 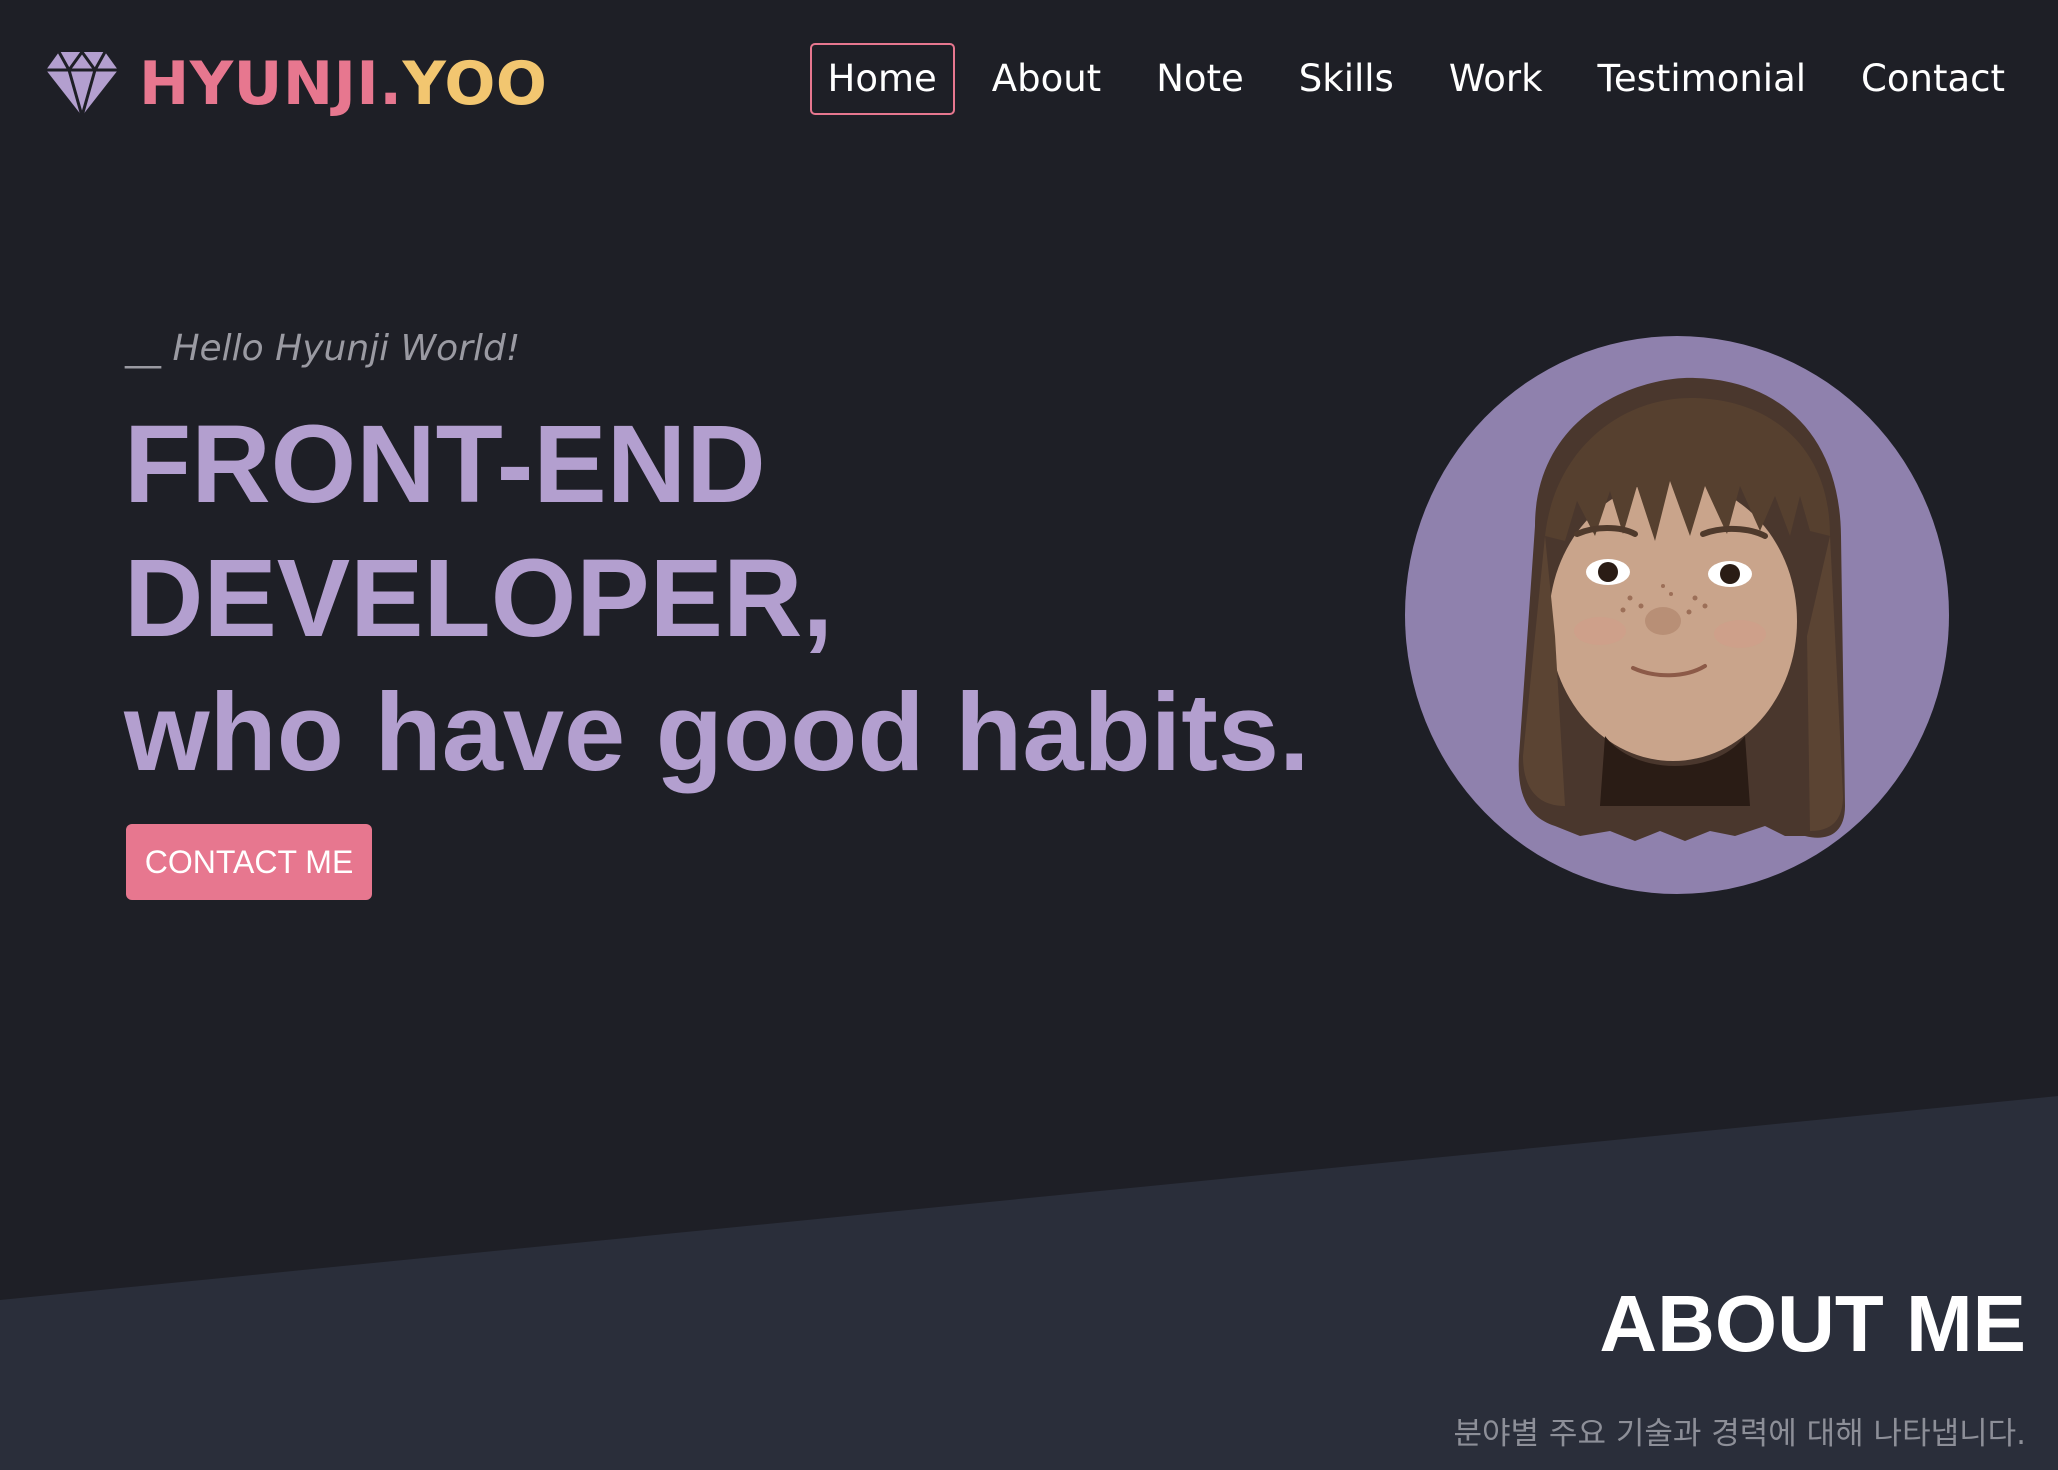 What do you see at coordinates (1702, 79) in the screenshot?
I see `nav-item-testimonial: Testimonial` at bounding box center [1702, 79].